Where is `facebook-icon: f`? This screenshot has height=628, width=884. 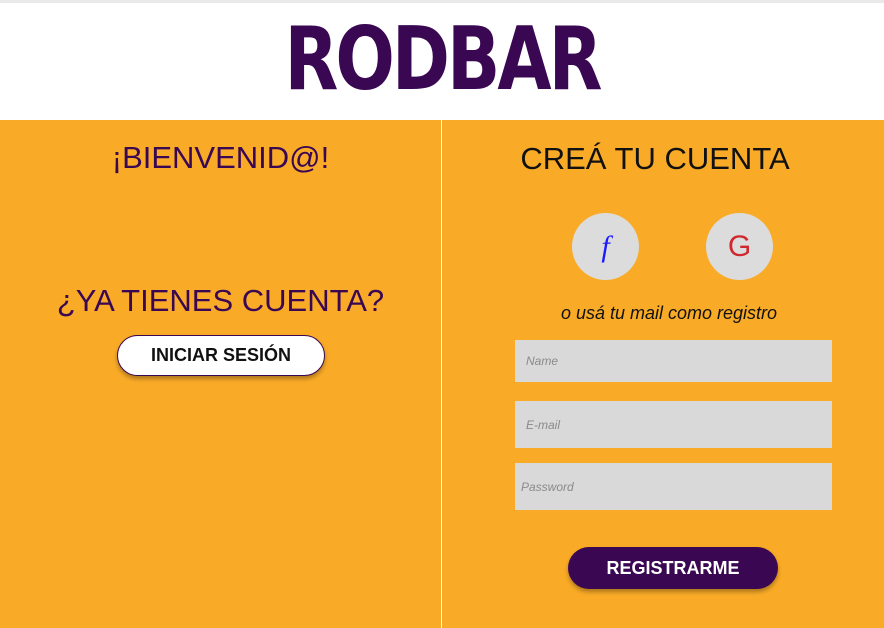 facebook-icon: f is located at coordinates (605, 246).